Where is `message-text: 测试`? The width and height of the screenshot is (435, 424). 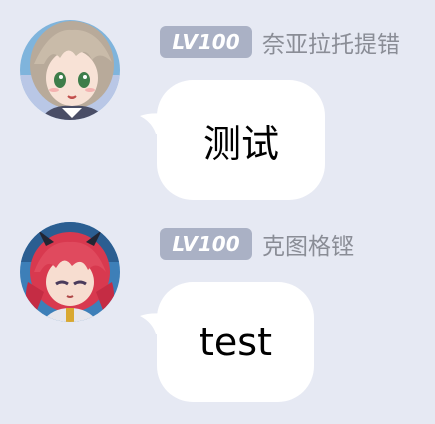
message-text: 测试 is located at coordinates (240, 143).